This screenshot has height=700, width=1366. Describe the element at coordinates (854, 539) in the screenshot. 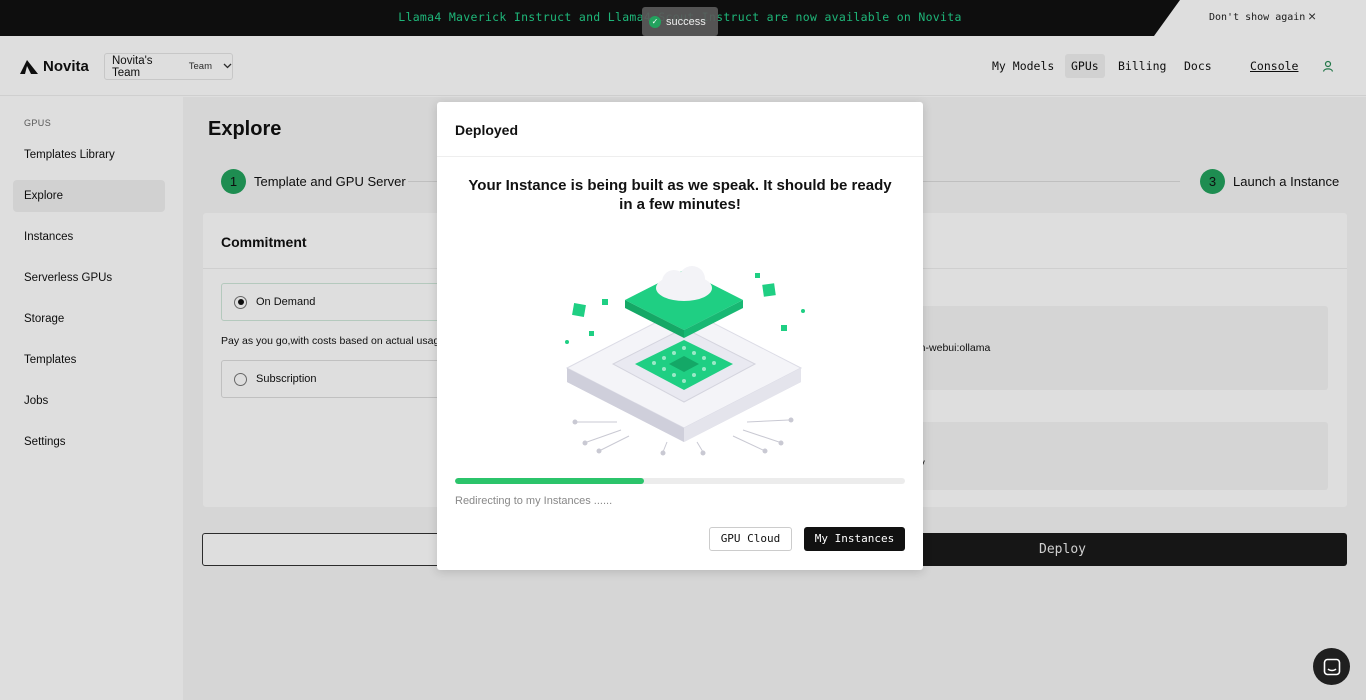

I see `my-instances-button: My Instances` at that location.